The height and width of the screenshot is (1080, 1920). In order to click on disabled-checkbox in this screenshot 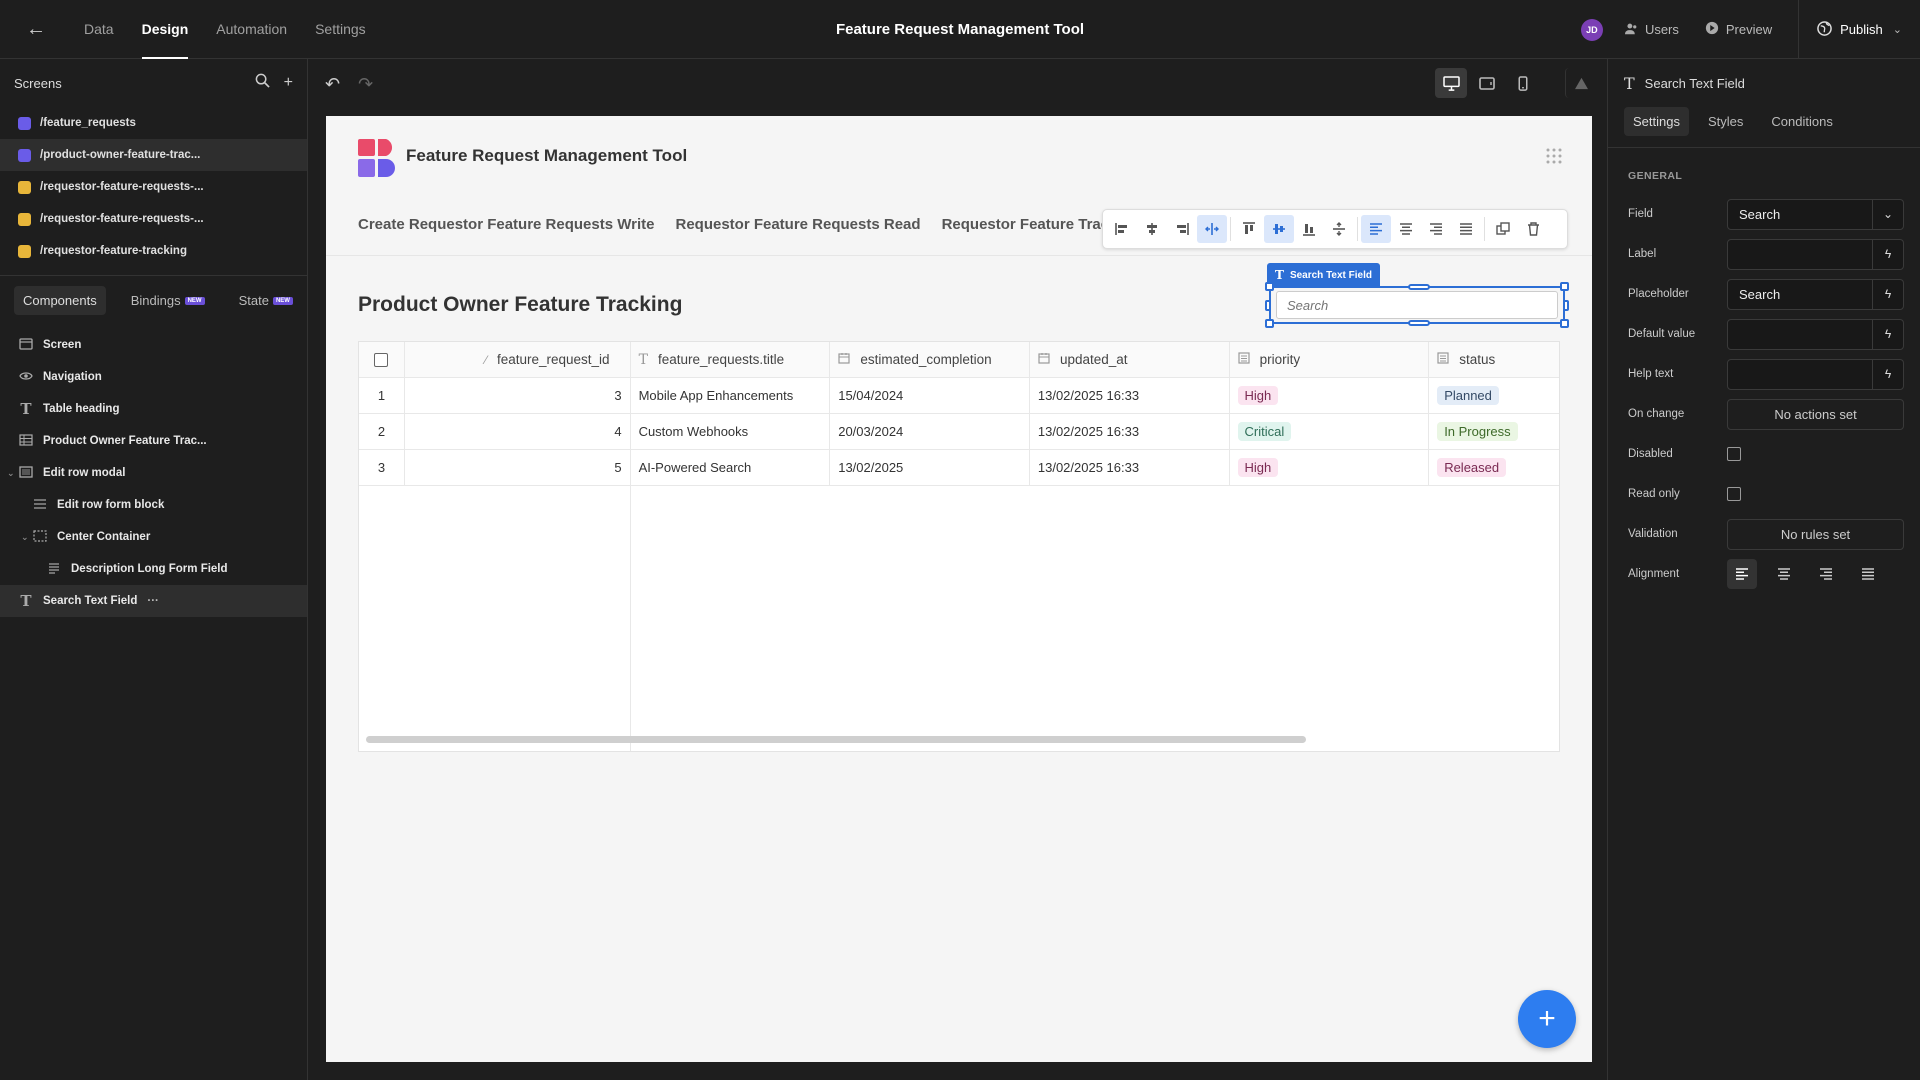, I will do `click(1734, 454)`.